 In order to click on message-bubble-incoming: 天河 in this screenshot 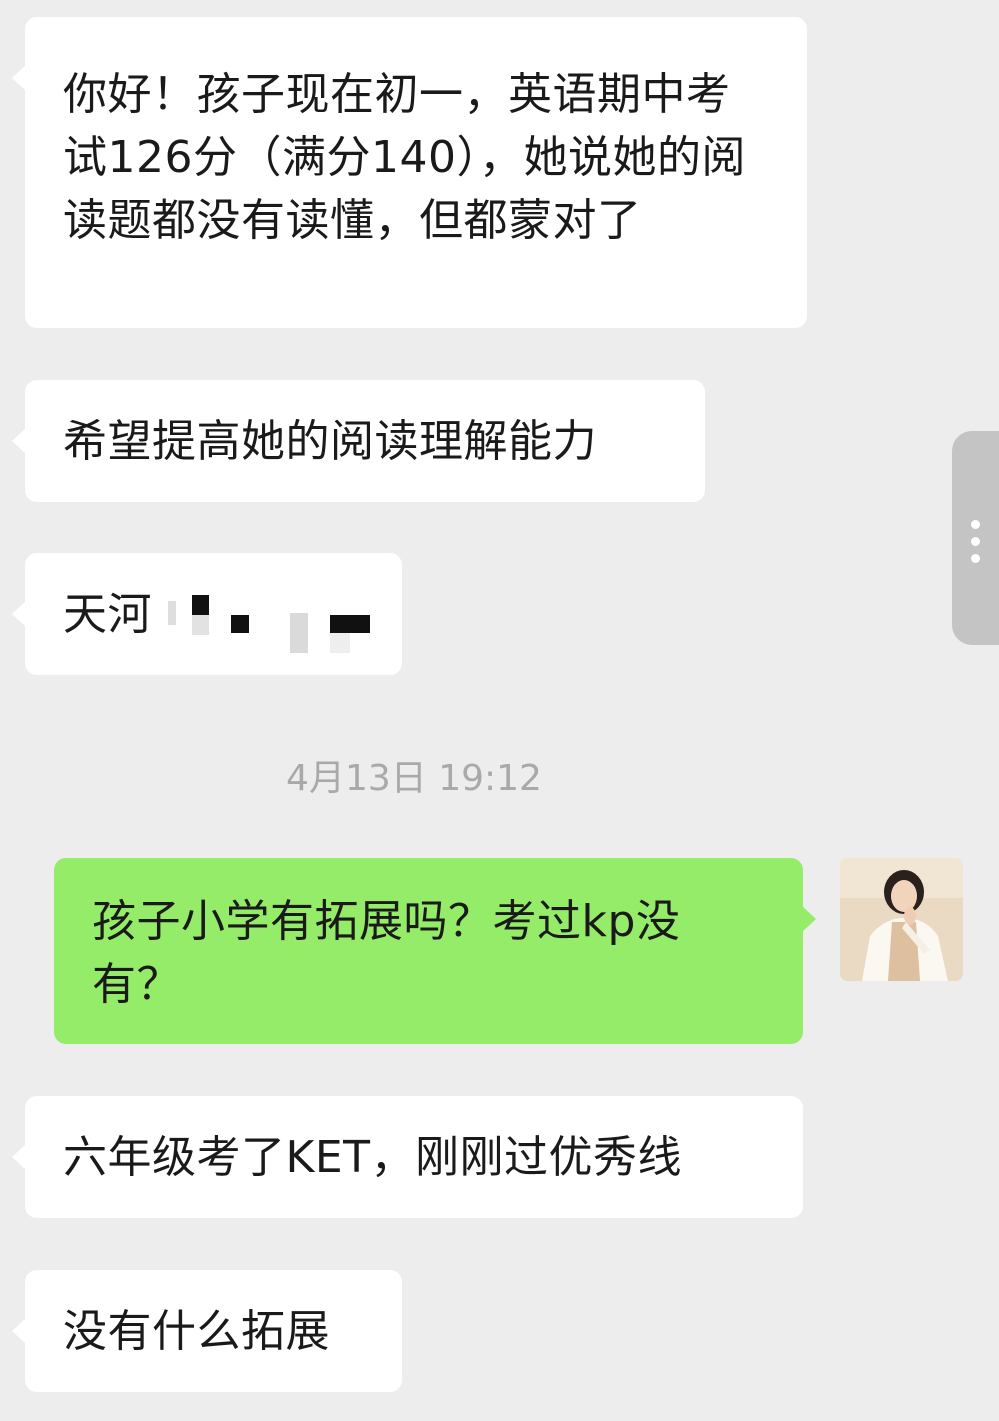, I will do `click(207, 614)`.